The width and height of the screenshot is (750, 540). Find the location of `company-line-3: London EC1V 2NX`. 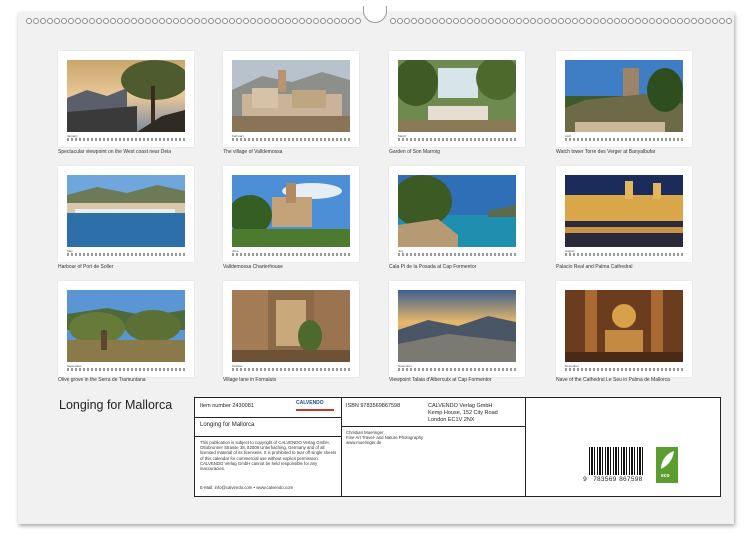

company-line-3: London EC1V 2NX is located at coordinates (451, 420).